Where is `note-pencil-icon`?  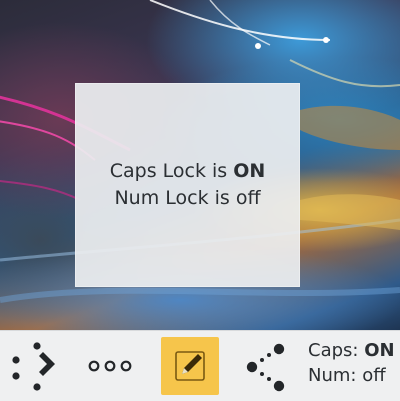 note-pencil-icon is located at coordinates (190, 366).